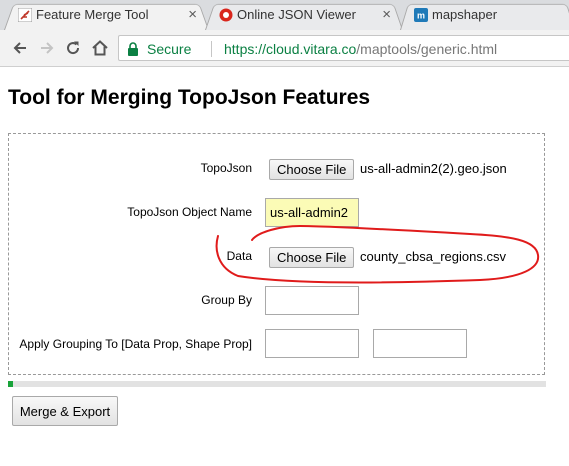 The height and width of the screenshot is (466, 569). I want to click on svg-text: m, so click(421, 16).